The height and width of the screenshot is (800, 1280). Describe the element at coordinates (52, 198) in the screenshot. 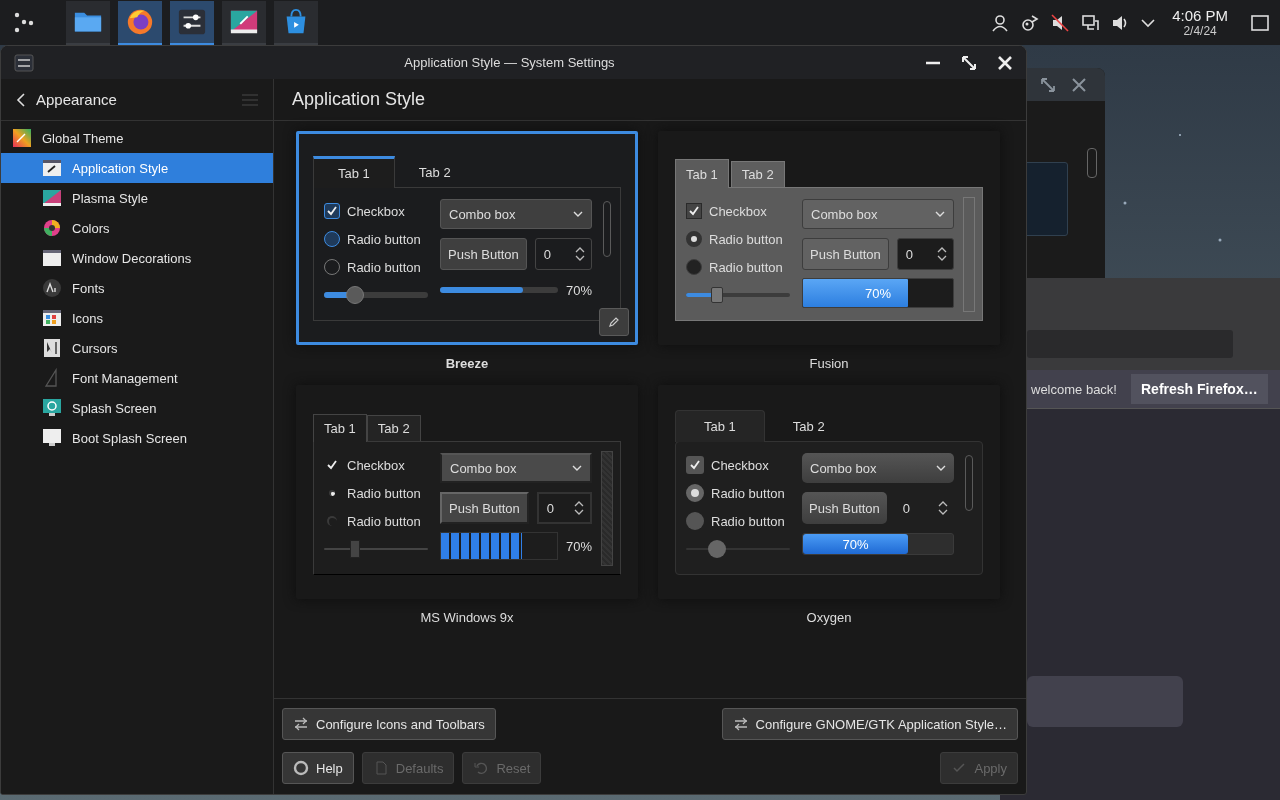

I see `plasma-window-icon` at that location.